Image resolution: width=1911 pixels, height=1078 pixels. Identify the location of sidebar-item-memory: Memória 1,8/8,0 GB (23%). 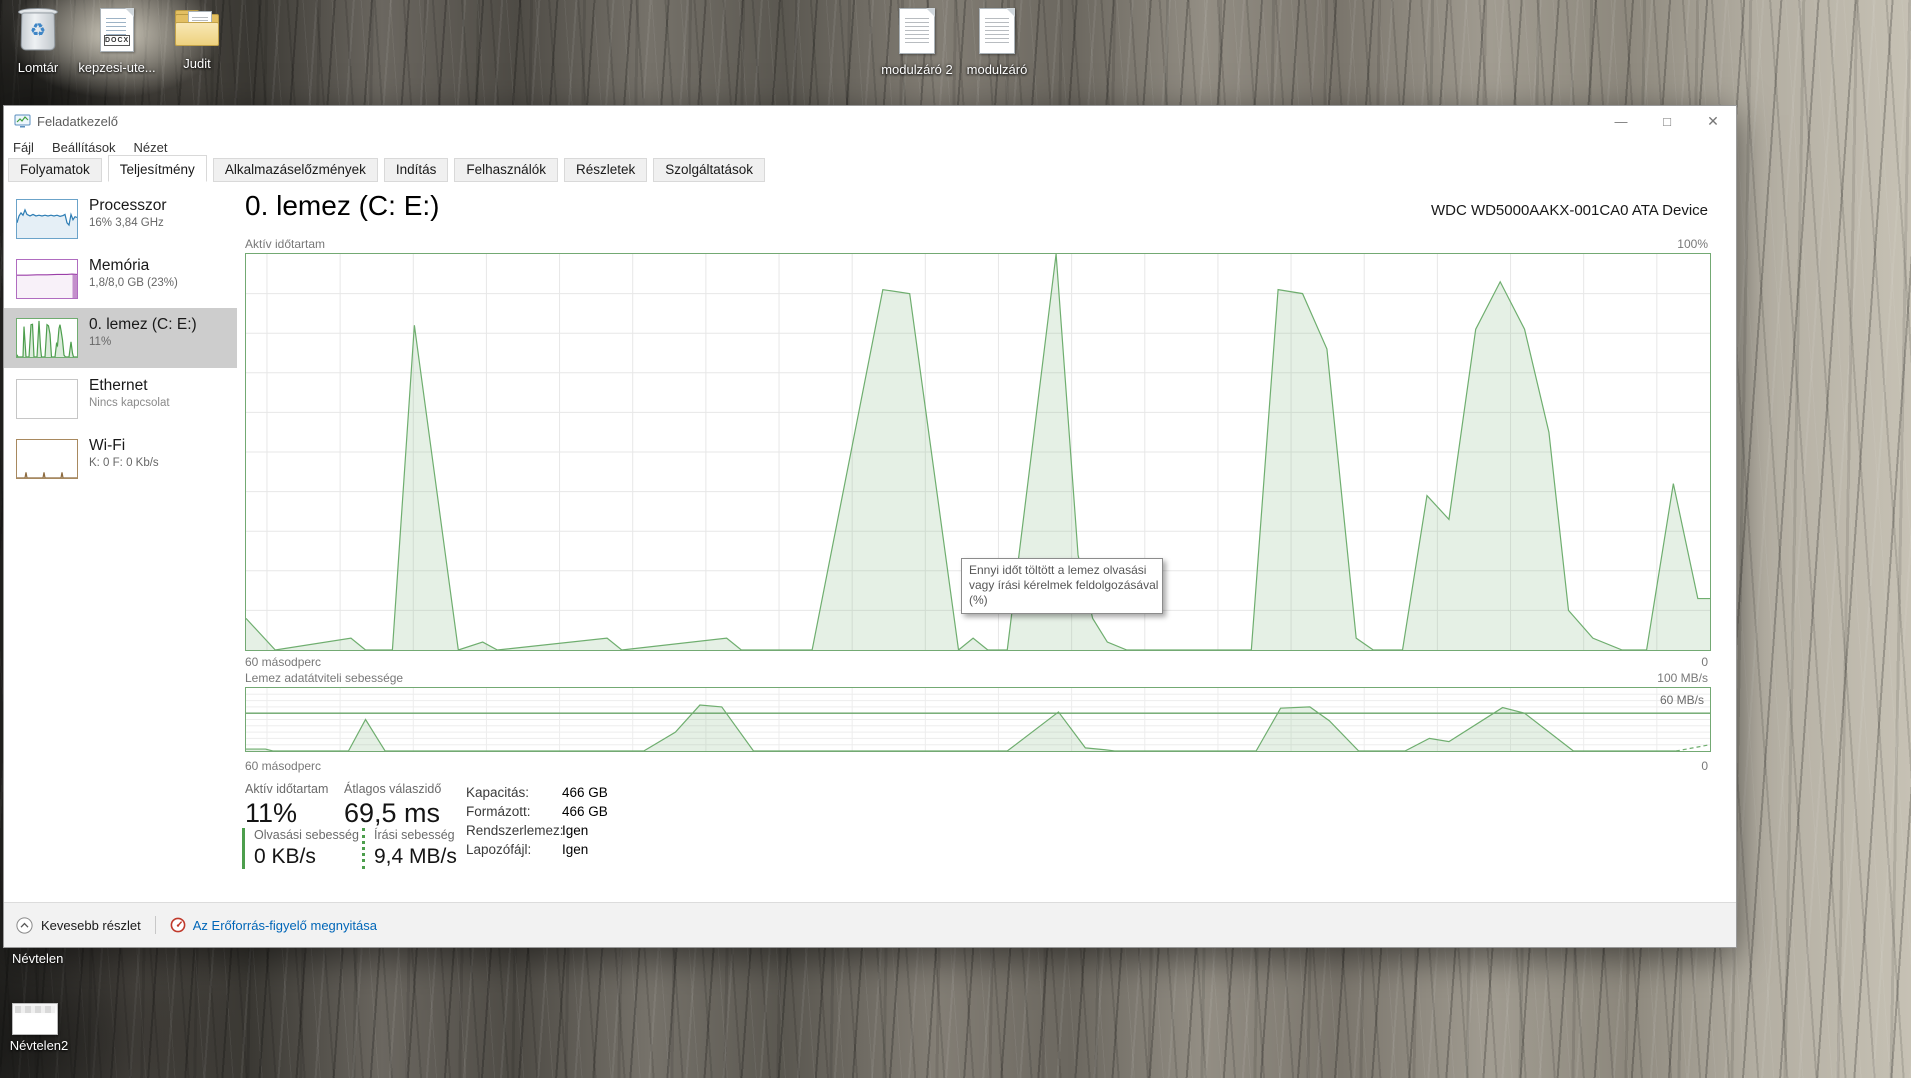
(120, 280).